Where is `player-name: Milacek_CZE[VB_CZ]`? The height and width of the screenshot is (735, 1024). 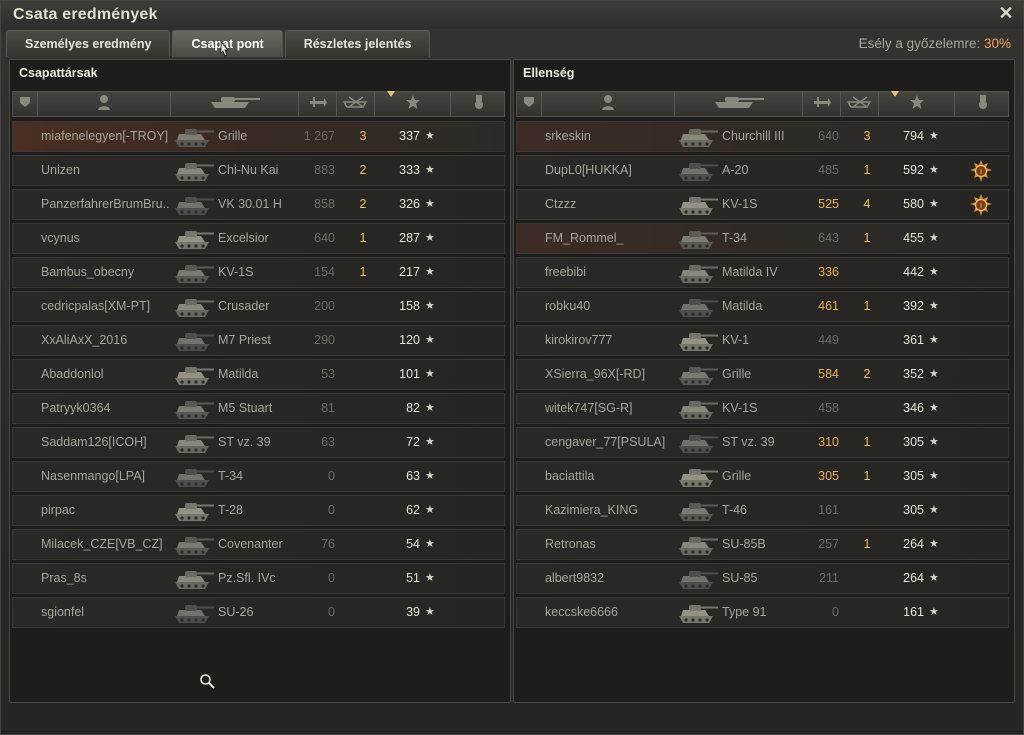 player-name: Milacek_CZE[VB_CZ] is located at coordinates (102, 544).